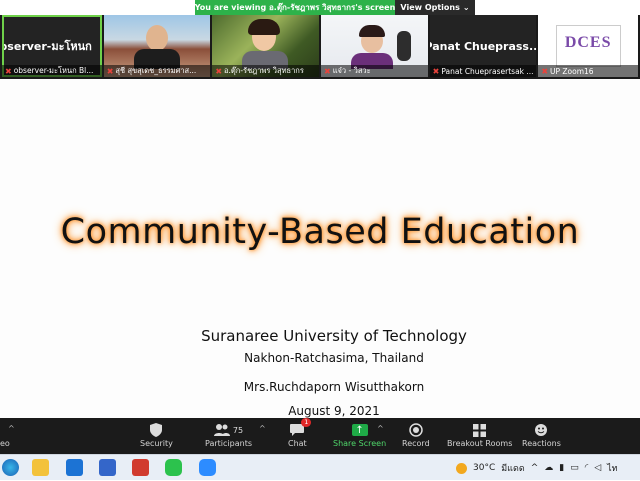 This screenshot has width=640, height=481. Describe the element at coordinates (548, 468) in the screenshot. I see `cloud-icon: ☁` at that location.